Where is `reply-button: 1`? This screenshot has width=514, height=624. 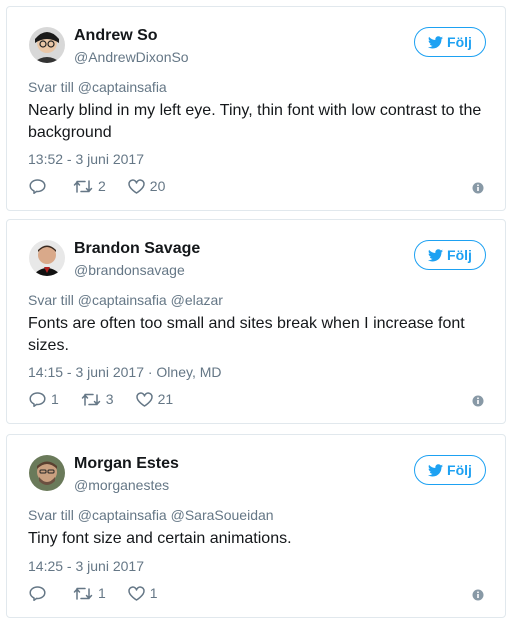
reply-button: 1 is located at coordinates (44, 399).